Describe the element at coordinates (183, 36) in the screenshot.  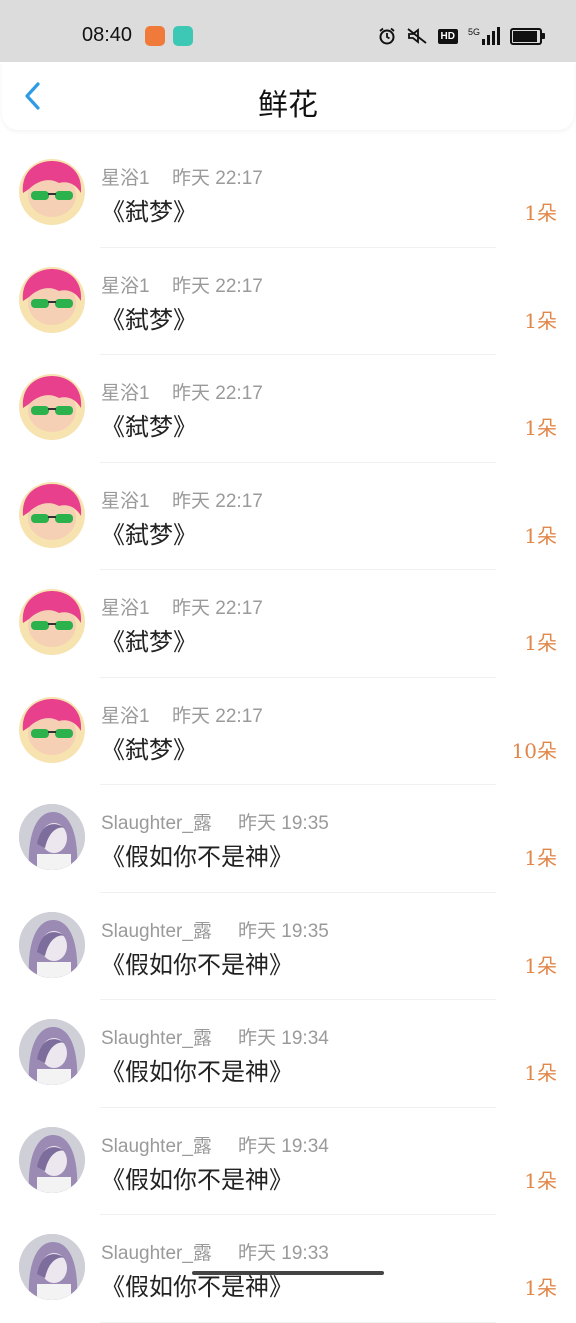
I see `chat-app-icon` at that location.